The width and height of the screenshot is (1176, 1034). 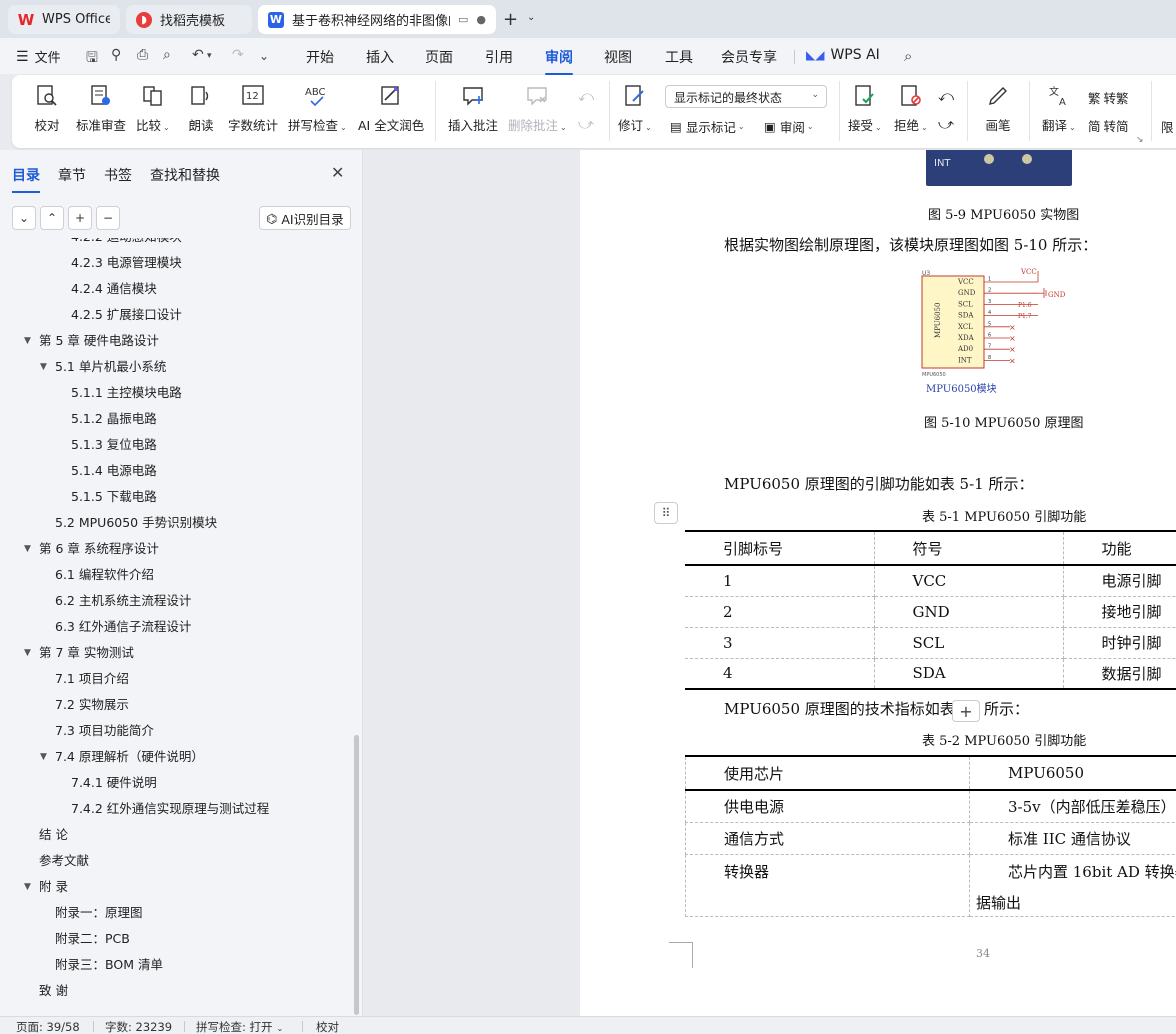 What do you see at coordinates (239, 1026) in the screenshot?
I see `status-spell-check: 拼写检查: 打开 ⌄` at bounding box center [239, 1026].